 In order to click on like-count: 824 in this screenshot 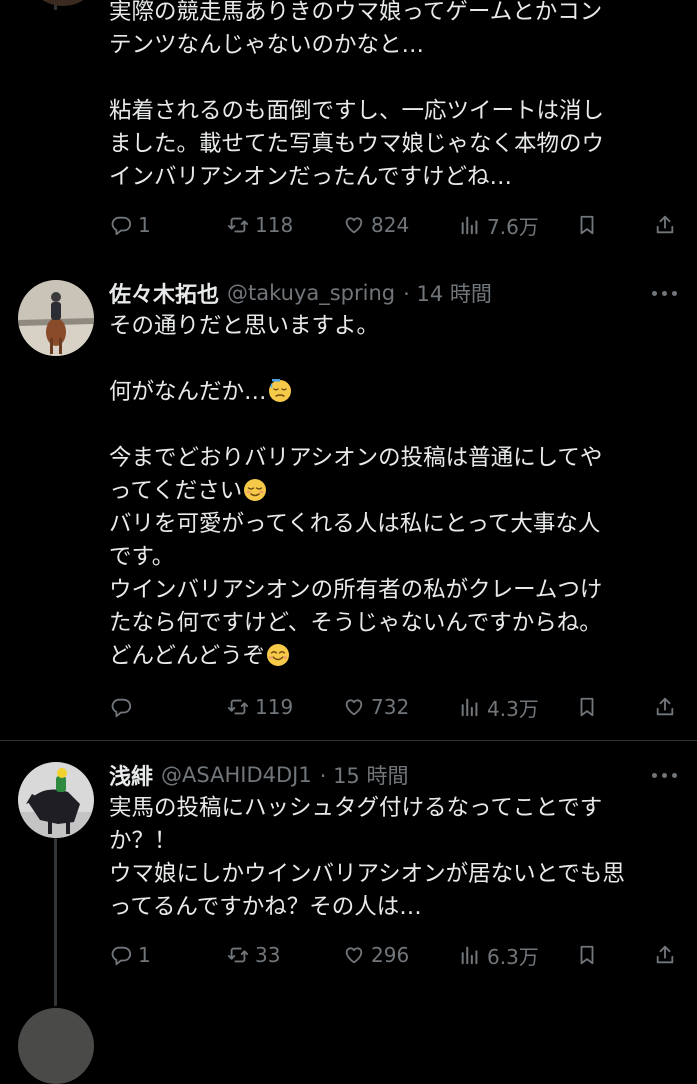, I will do `click(390, 225)`.